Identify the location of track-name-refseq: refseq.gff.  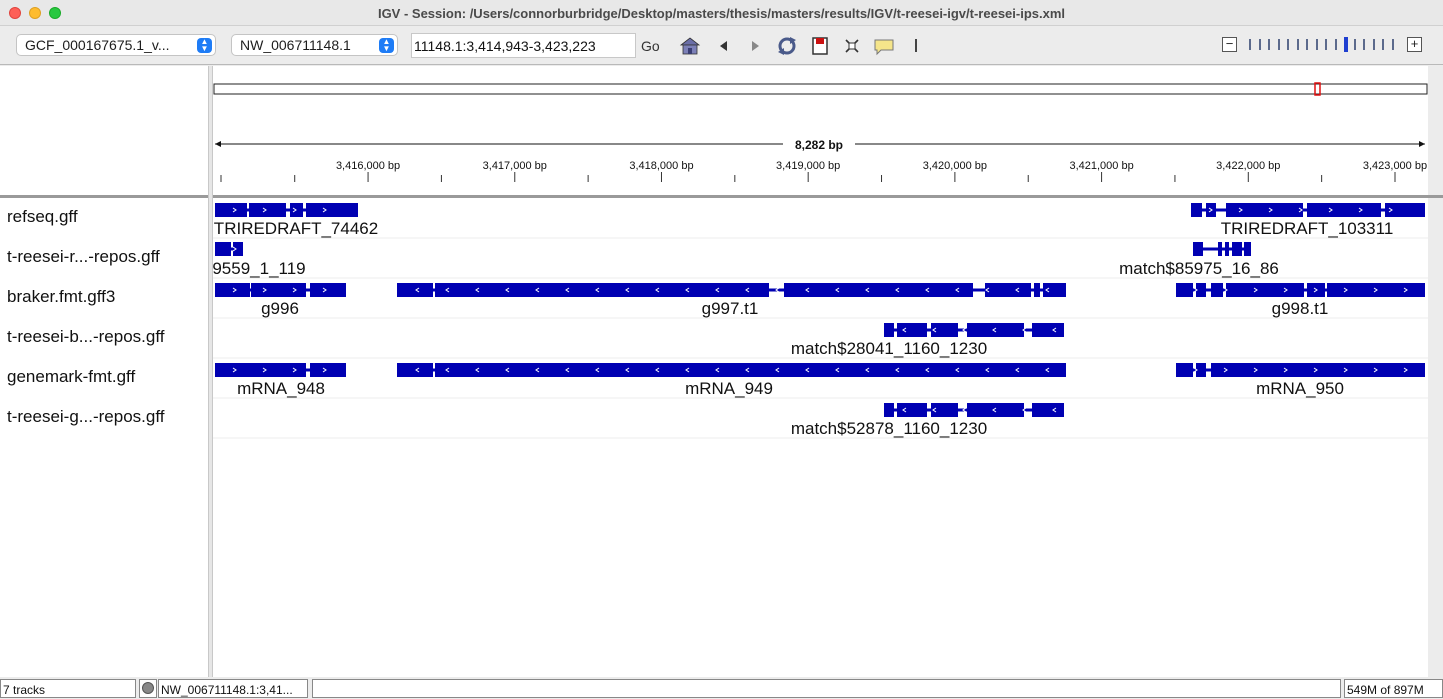
(42, 217).